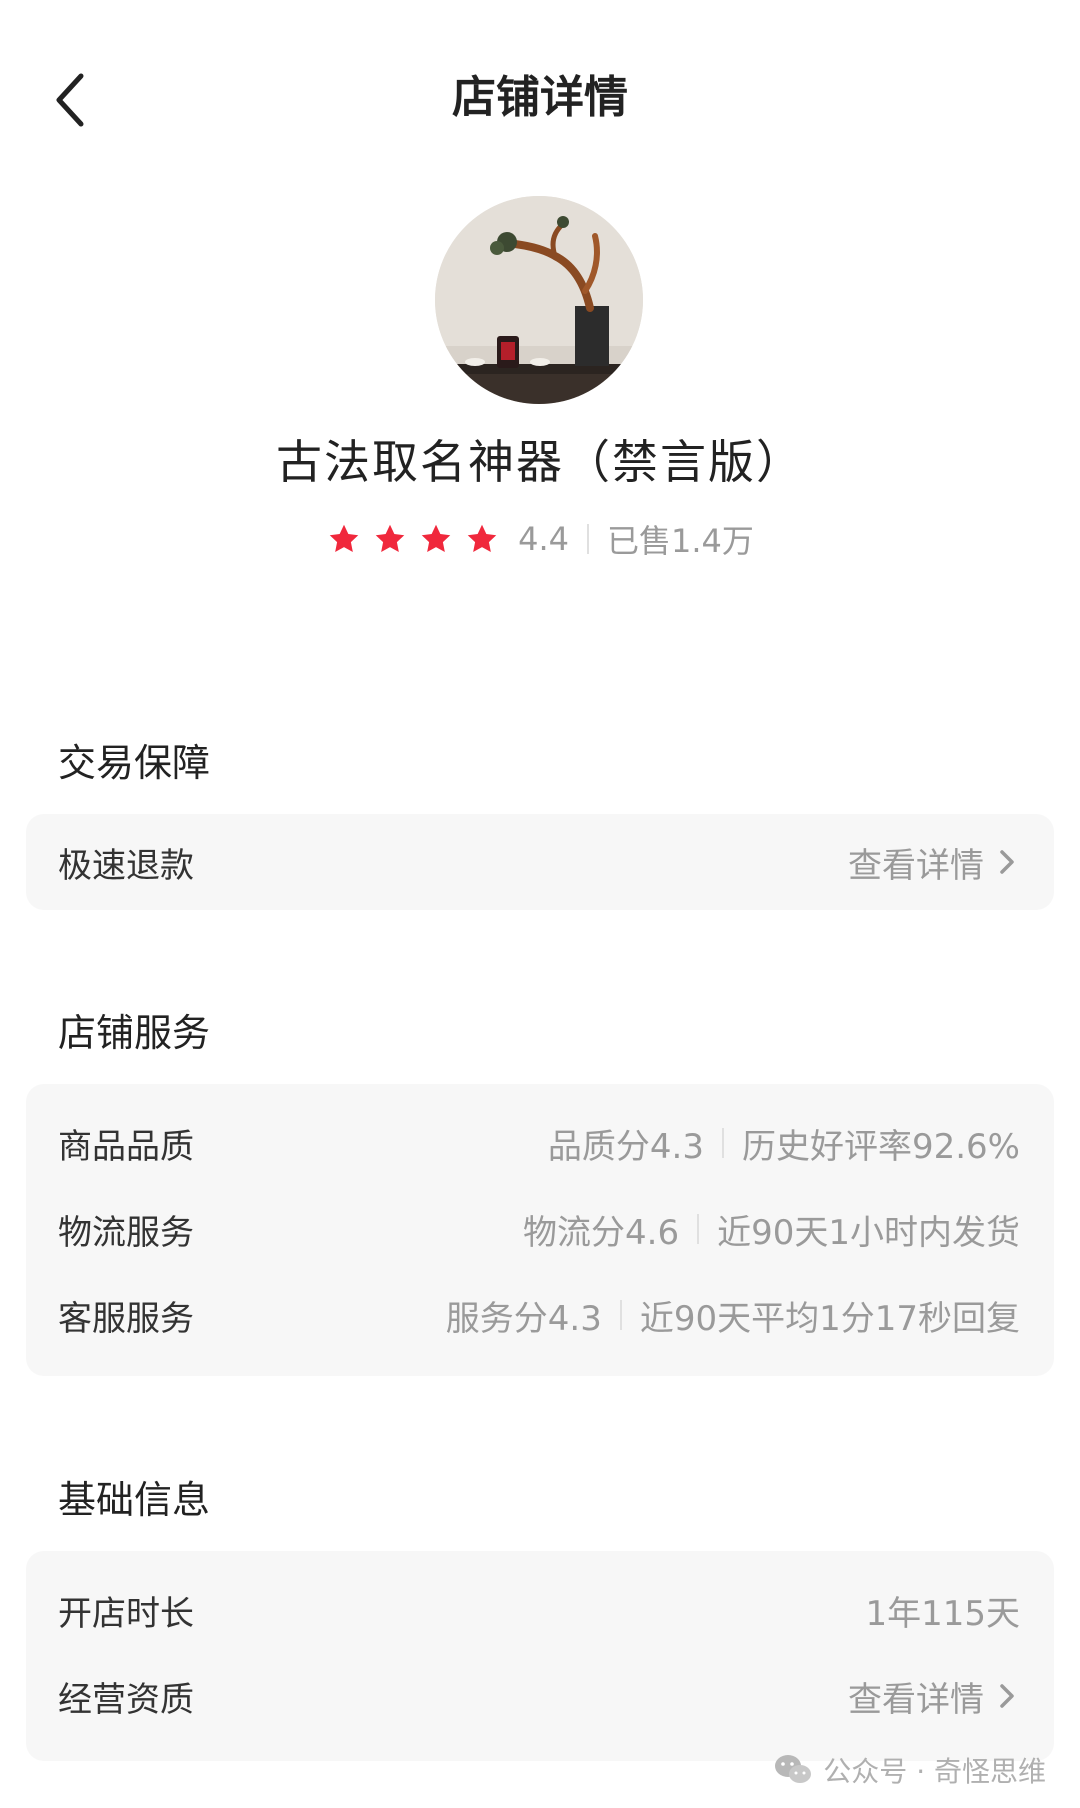 This screenshot has height=1808, width=1080. Describe the element at coordinates (540, 1696) in the screenshot. I see `row-qualification: 经营资质 查看详情` at that location.